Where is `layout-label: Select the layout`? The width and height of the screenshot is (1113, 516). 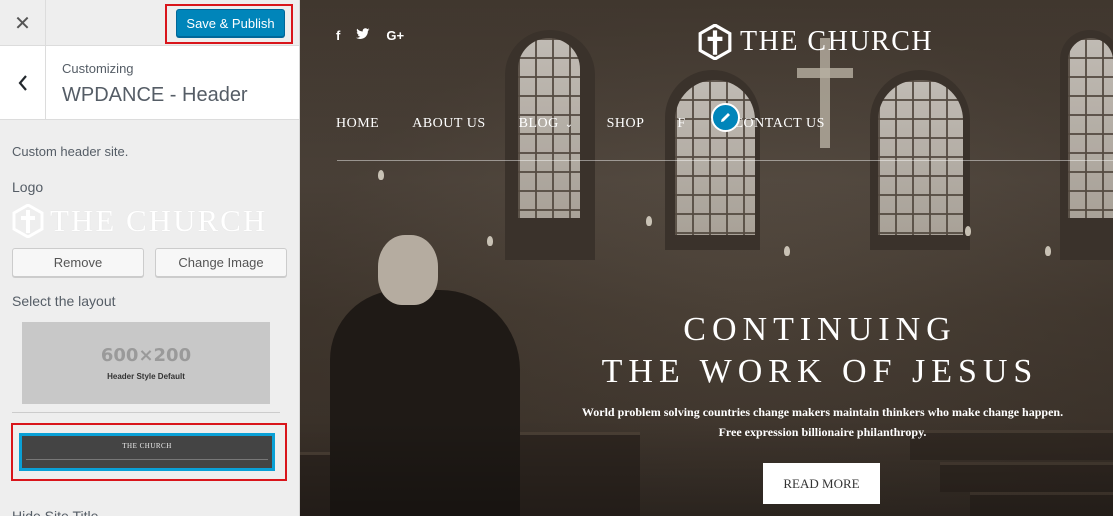
layout-label: Select the layout is located at coordinates (64, 301).